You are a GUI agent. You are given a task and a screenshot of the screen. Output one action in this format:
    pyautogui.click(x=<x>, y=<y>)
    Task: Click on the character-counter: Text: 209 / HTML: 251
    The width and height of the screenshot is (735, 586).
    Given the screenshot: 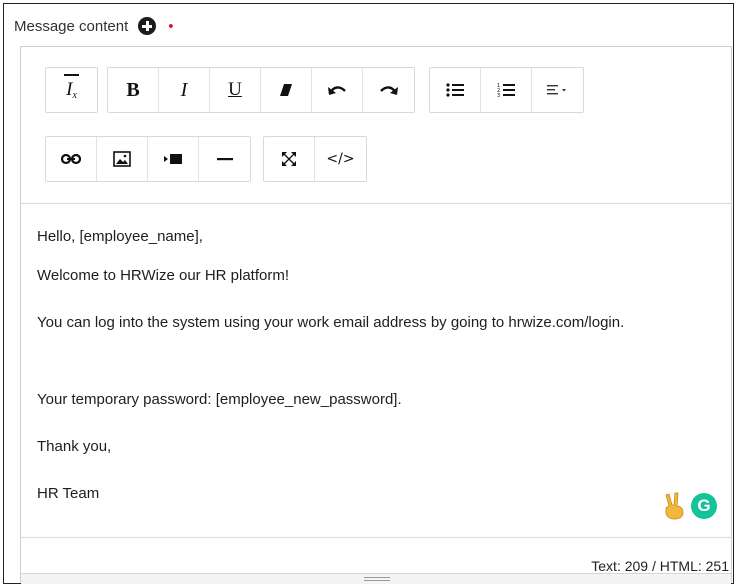 What is the action you would take?
    pyautogui.click(x=659, y=566)
    